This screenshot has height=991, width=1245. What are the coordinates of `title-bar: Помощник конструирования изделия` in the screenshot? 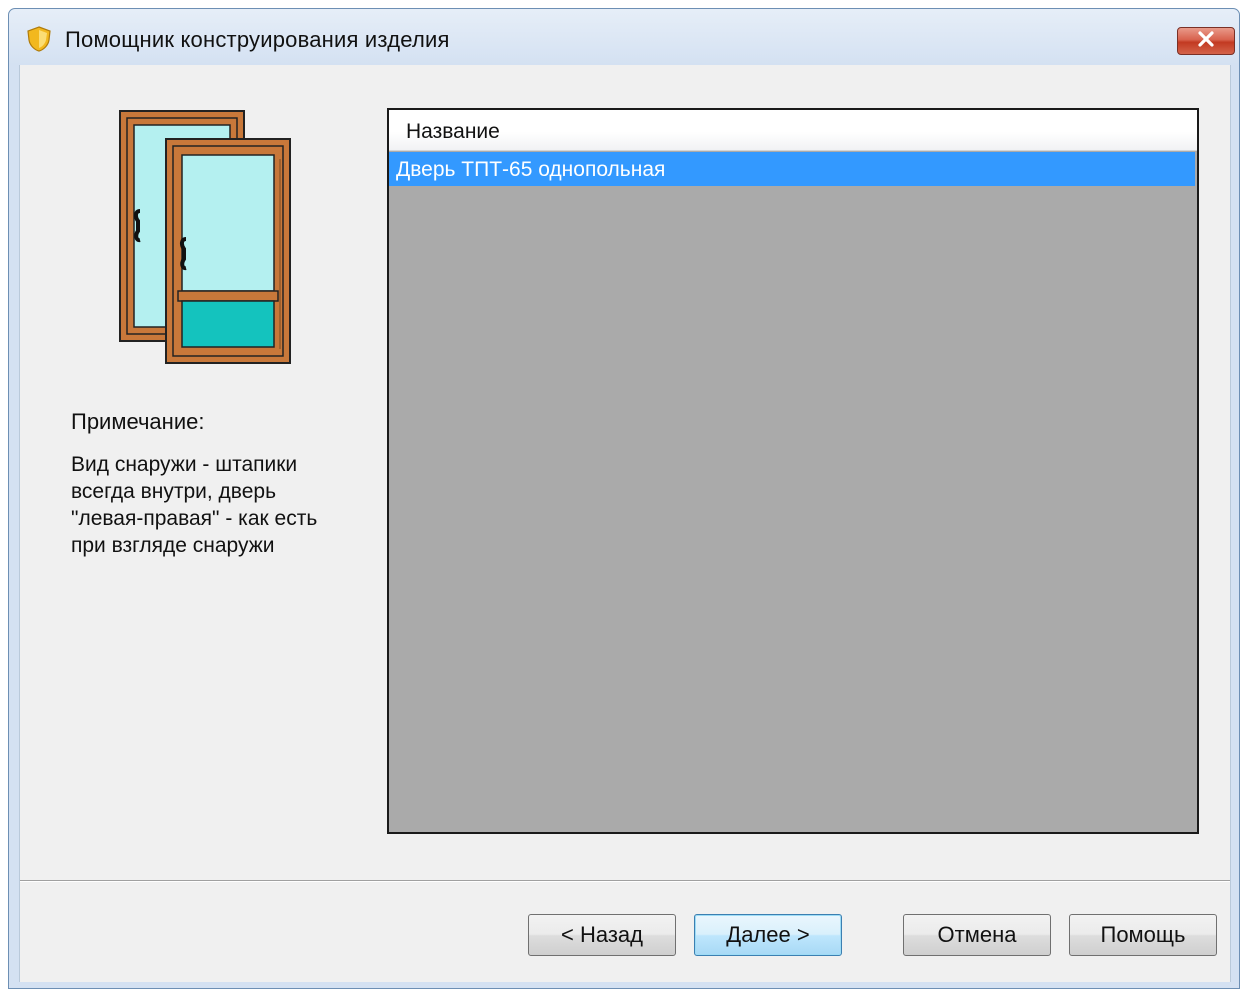 It's located at (624, 37).